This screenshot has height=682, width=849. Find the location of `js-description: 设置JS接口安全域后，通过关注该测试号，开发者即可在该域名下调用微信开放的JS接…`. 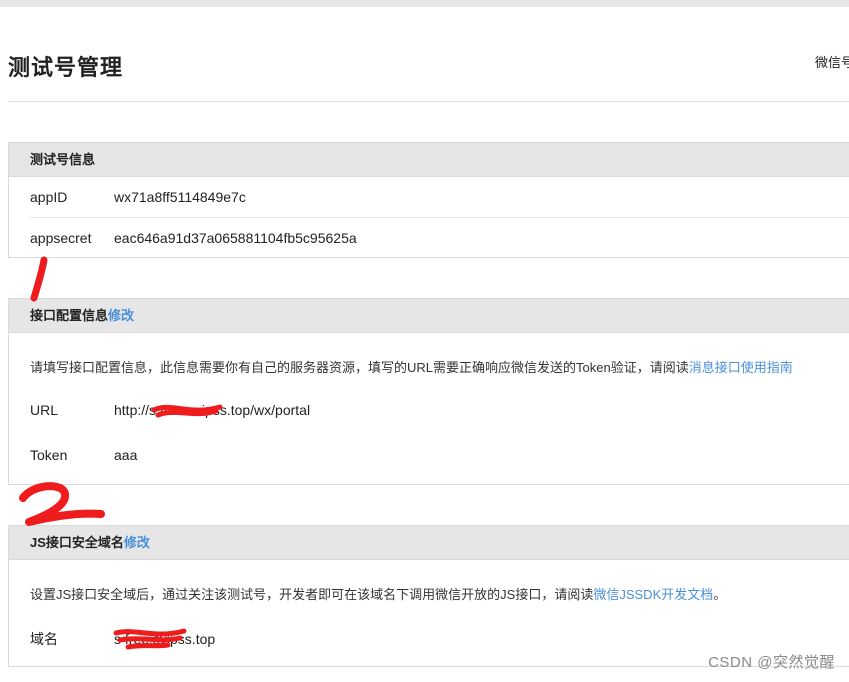

js-description: 设置JS接口安全域后，通过关注该测试号，开发者即可在该域名下调用微信开放的JS接… is located at coordinates (378, 593).